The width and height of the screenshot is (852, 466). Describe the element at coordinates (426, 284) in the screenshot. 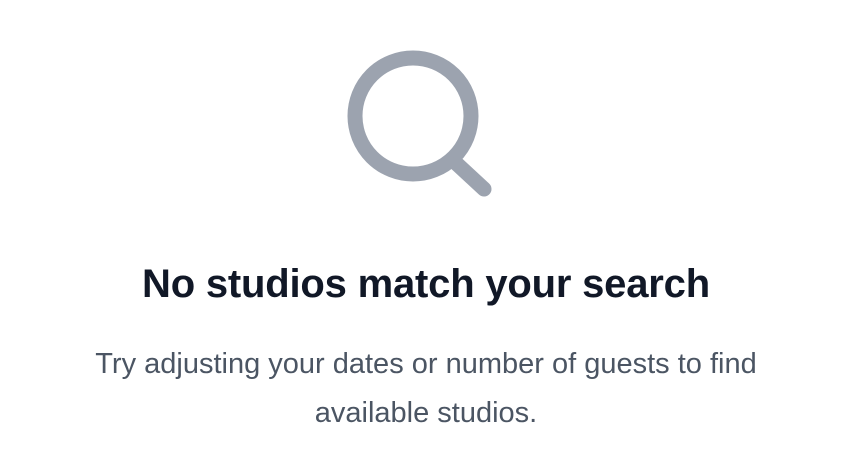

I see `empty-state-title: No studios match your search` at that location.